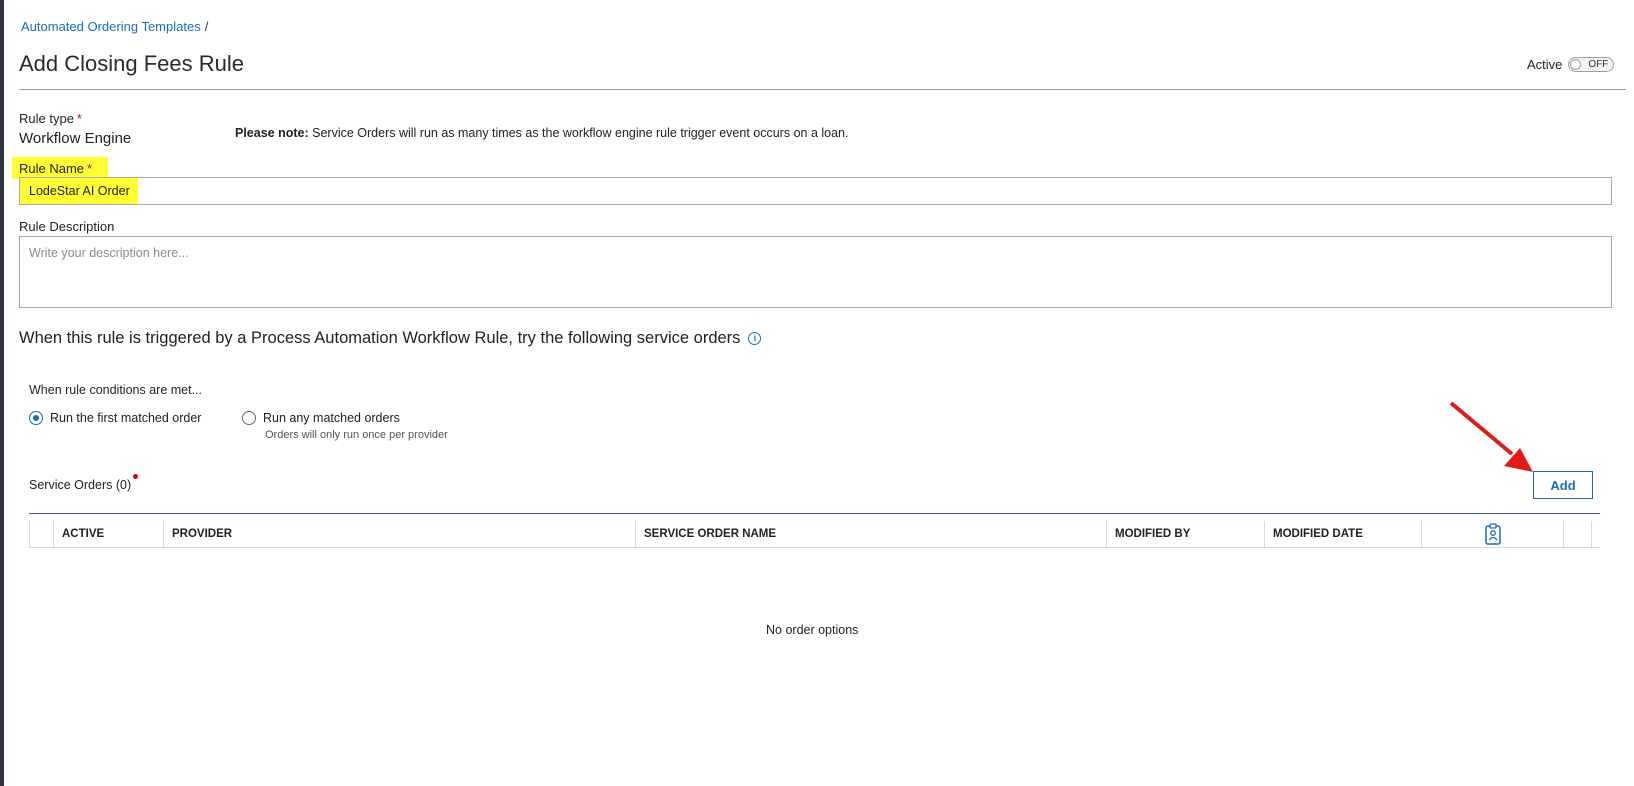 The width and height of the screenshot is (1634, 786). I want to click on window-left-edge, so click(2, 393).